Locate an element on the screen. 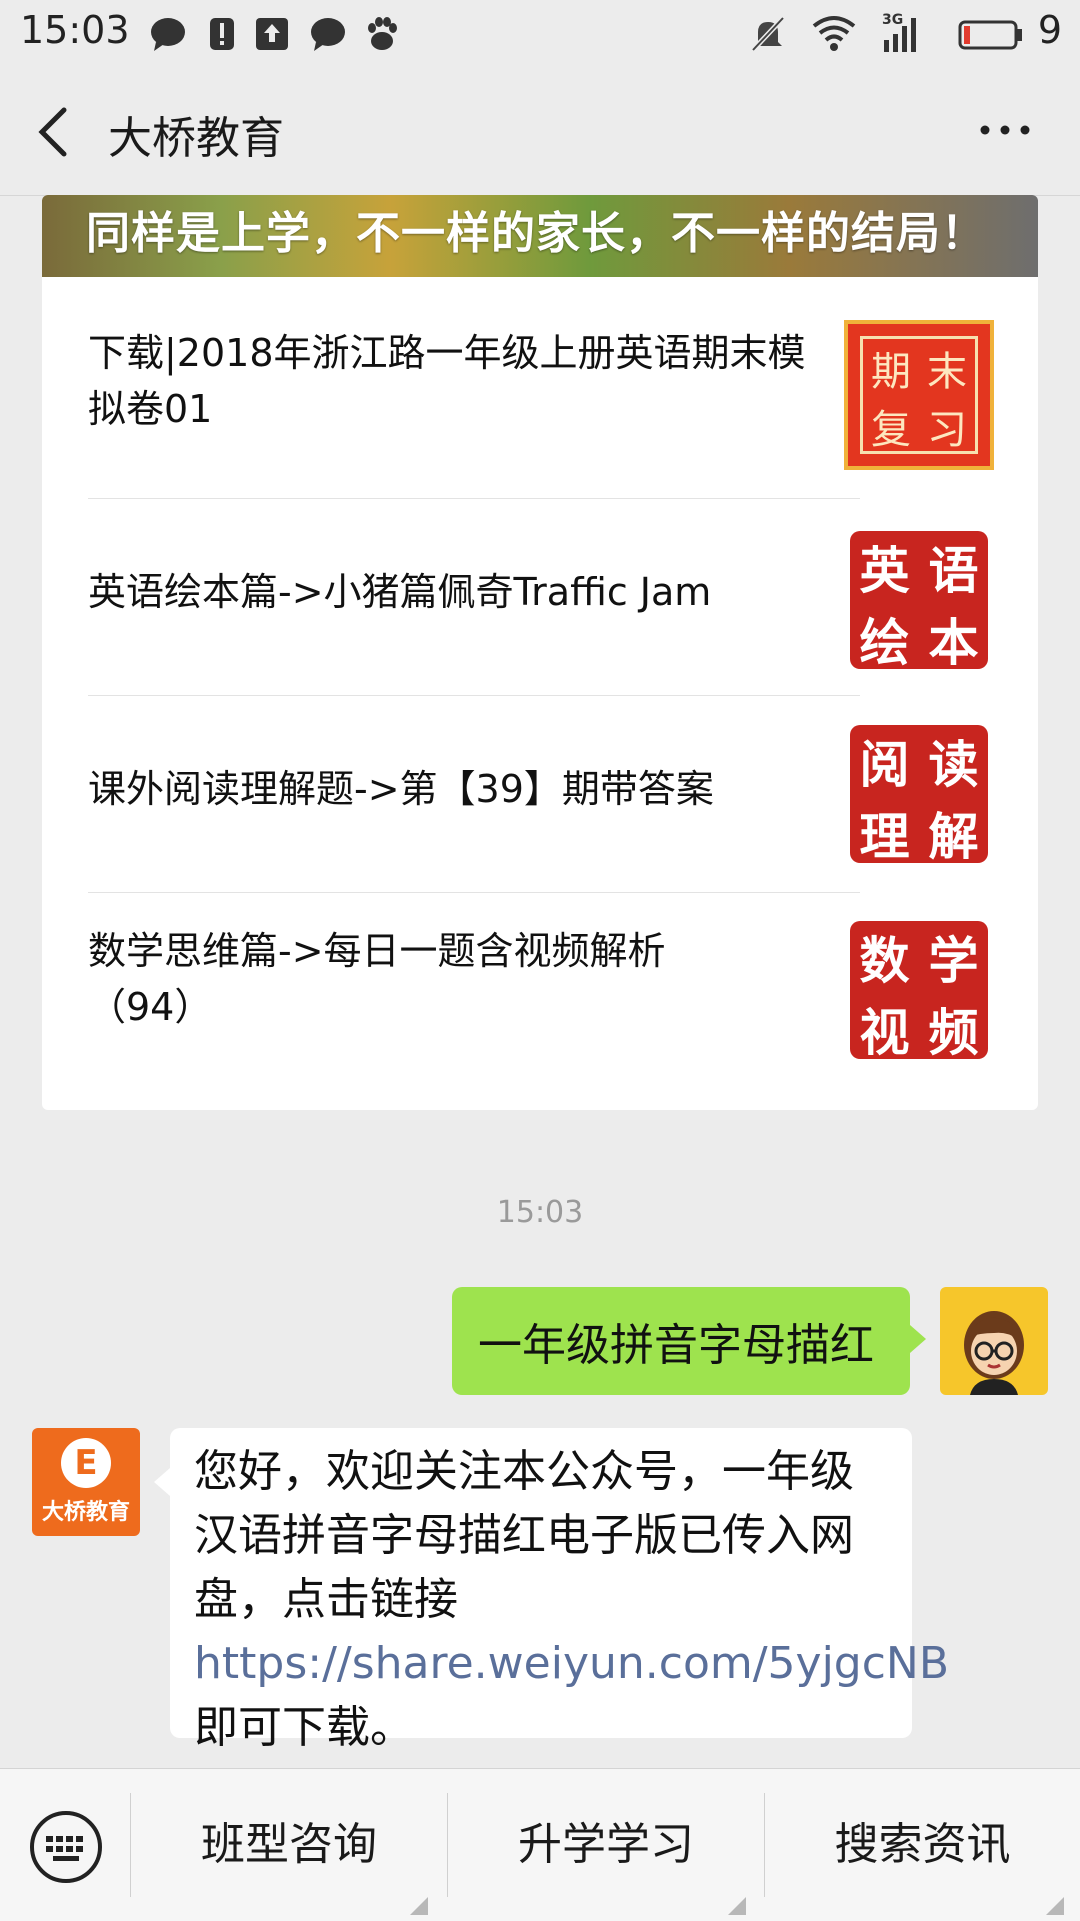 The height and width of the screenshot is (1921, 1080). user-message-text: 一年级拼音字母描红 is located at coordinates (676, 1345).